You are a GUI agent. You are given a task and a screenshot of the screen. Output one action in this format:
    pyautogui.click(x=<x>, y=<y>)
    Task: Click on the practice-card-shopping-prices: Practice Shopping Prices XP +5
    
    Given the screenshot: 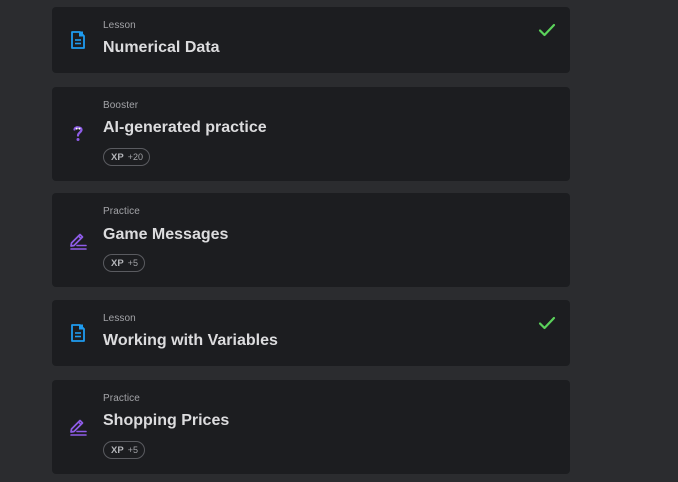 What is the action you would take?
    pyautogui.click(x=311, y=427)
    